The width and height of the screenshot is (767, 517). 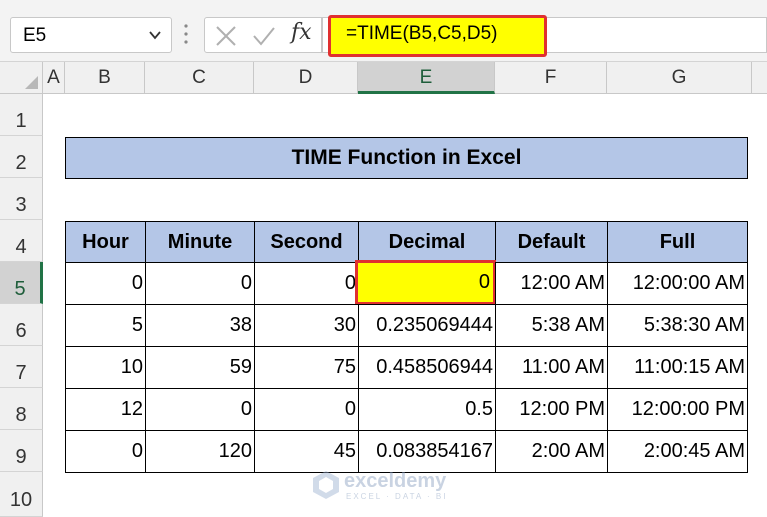 I want to click on exceldemy-logo-icon, so click(x=326, y=485).